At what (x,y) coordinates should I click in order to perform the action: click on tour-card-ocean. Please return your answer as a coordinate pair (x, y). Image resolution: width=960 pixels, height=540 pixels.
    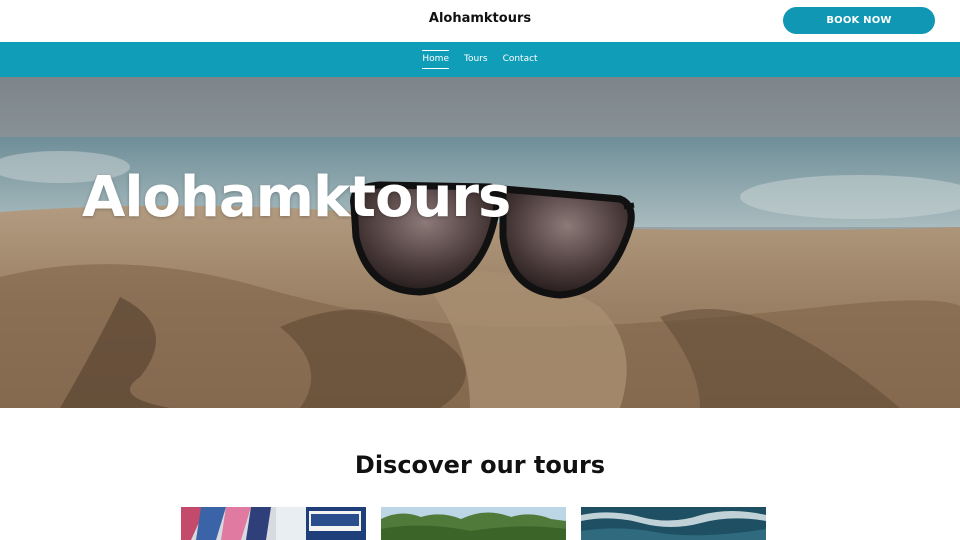
    Looking at the image, I should click on (673, 523).